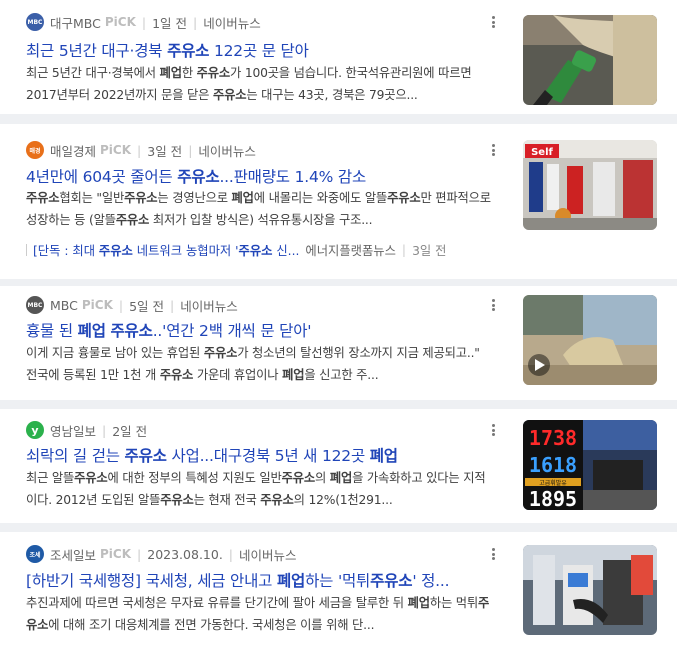 The image size is (677, 646). What do you see at coordinates (97, 51) in the screenshot?
I see `text-segment: 최근 5년간 대구·경북` at bounding box center [97, 51].